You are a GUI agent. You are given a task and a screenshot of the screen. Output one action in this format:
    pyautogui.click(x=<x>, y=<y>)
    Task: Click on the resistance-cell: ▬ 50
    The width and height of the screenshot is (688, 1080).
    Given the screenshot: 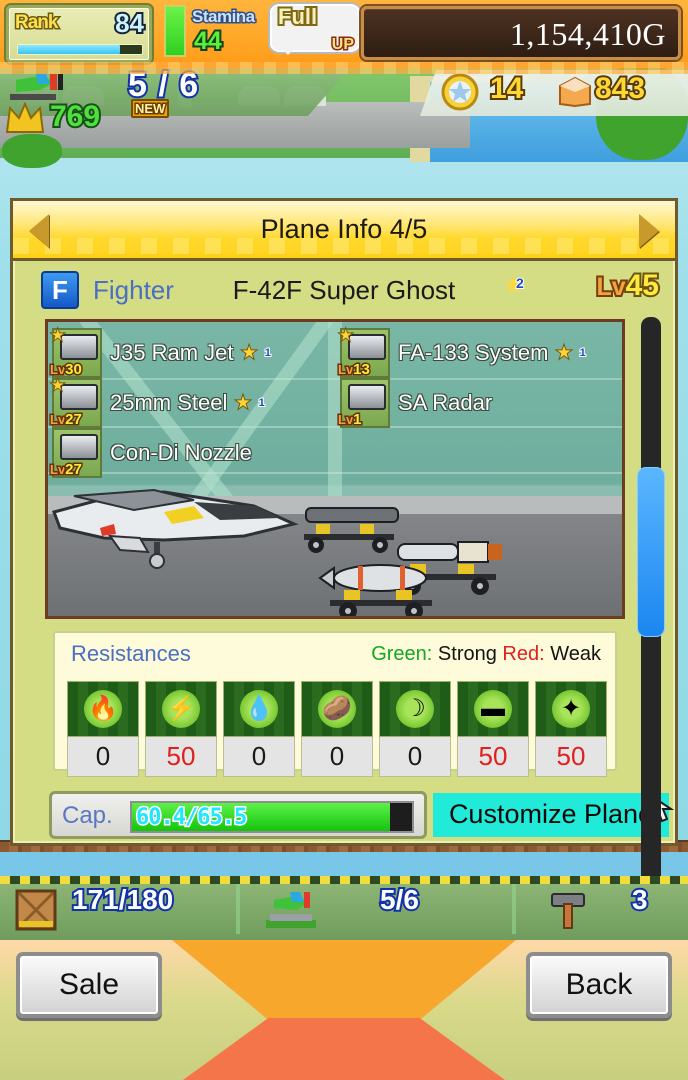 What is the action you would take?
    pyautogui.click(x=493, y=729)
    